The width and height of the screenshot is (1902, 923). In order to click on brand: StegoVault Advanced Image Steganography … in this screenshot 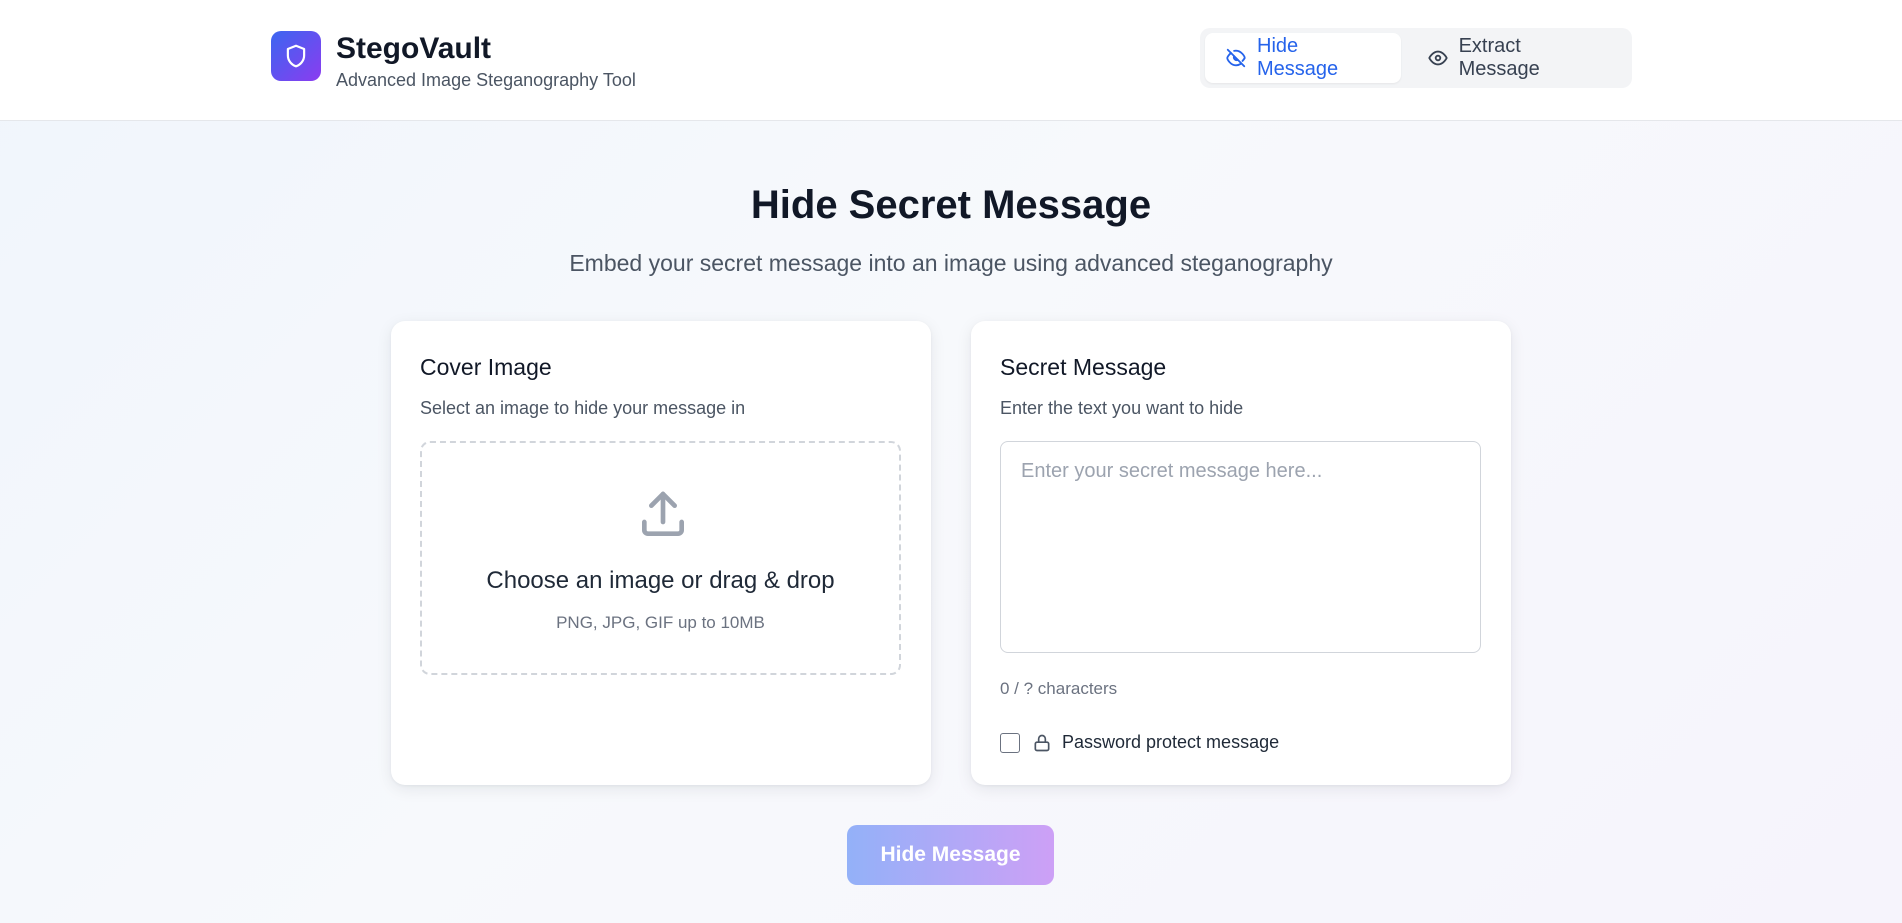, I will do `click(453, 61)`.